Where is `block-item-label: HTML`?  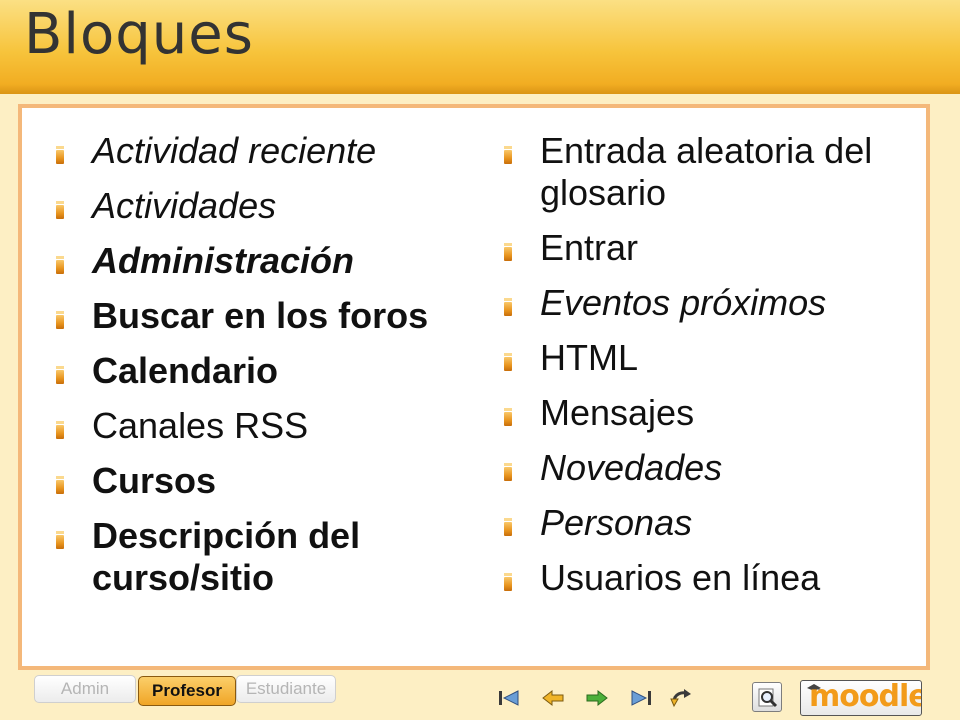
block-item-label: HTML is located at coordinates (589, 357).